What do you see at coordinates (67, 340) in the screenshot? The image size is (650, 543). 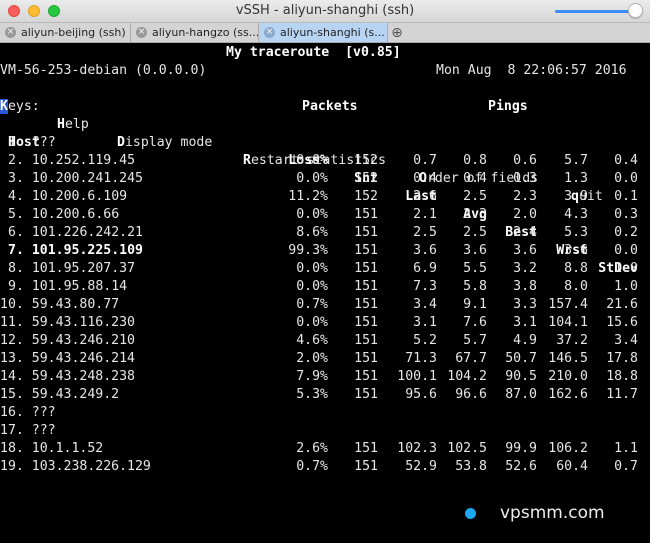 I see `hop-host: 12. 59.43.246.210` at bounding box center [67, 340].